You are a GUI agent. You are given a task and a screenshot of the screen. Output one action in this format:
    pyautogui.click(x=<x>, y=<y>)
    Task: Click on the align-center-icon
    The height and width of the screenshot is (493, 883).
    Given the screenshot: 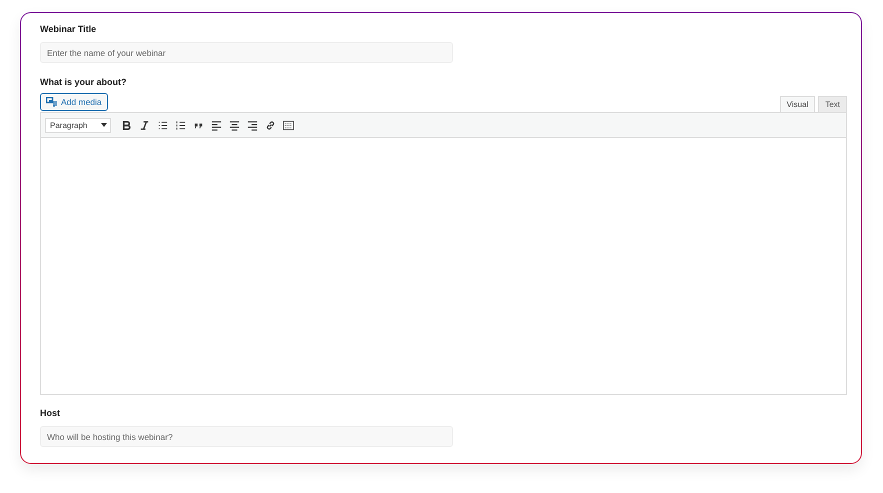 What is the action you would take?
    pyautogui.click(x=234, y=125)
    